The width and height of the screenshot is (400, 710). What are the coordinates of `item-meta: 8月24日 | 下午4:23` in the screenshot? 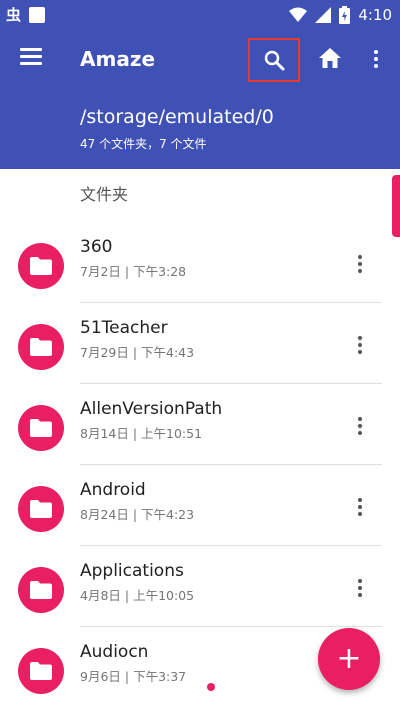 It's located at (137, 514).